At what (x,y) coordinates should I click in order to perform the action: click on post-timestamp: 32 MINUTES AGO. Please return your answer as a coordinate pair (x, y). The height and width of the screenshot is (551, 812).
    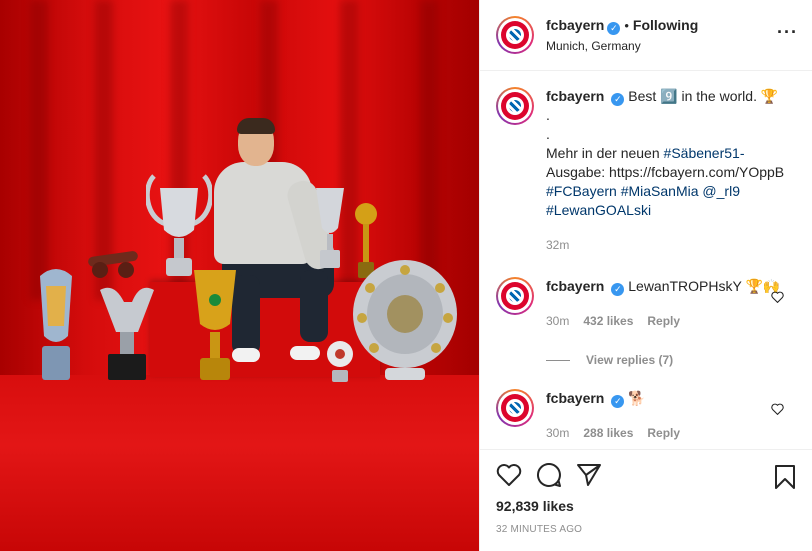
    Looking at the image, I should click on (646, 529).